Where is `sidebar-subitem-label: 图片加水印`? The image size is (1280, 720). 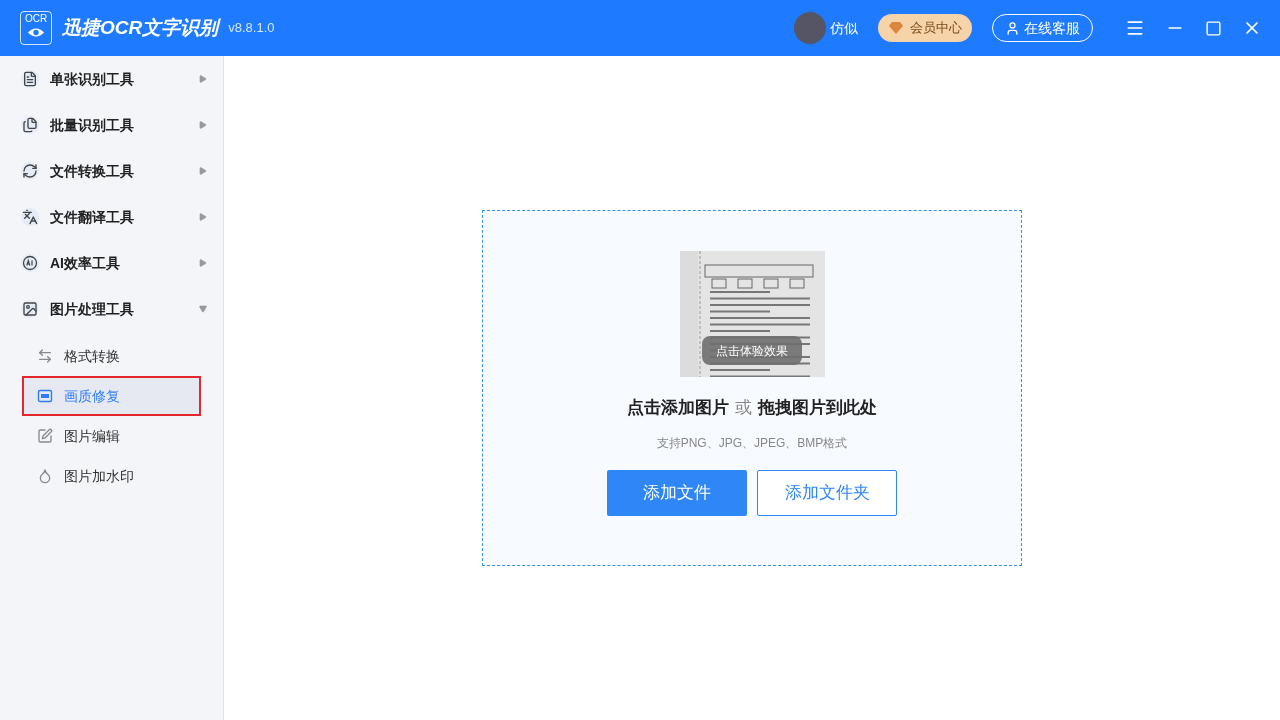
sidebar-subitem-label: 图片加水印 is located at coordinates (99, 476).